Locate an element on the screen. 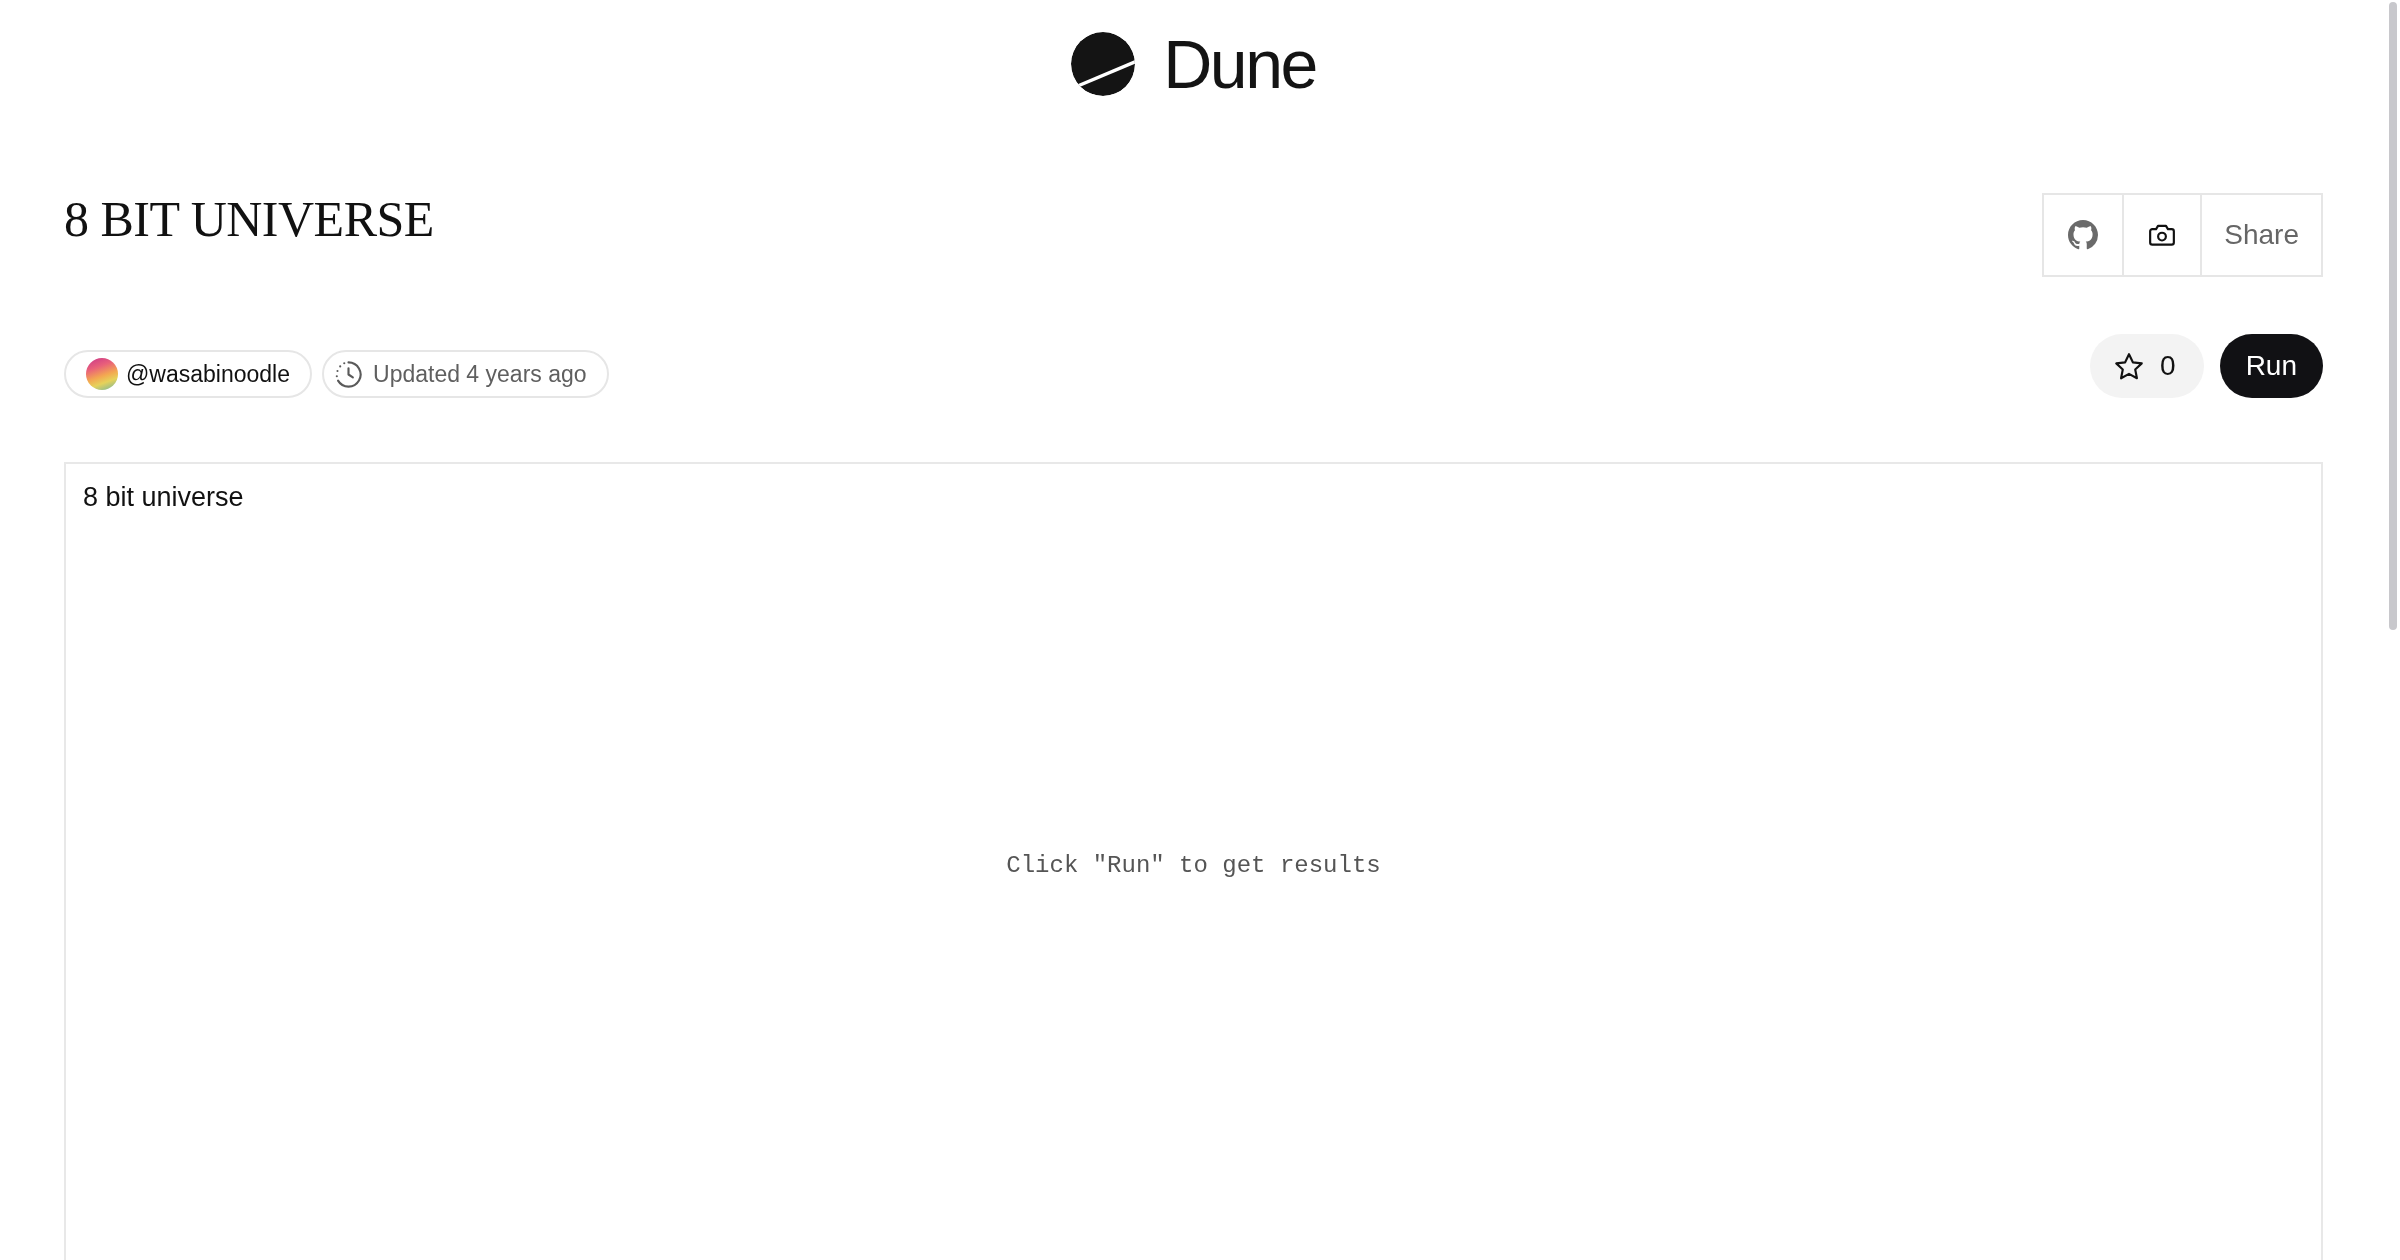 The width and height of the screenshot is (2400, 1260). author-chip: @wasabinoodle is located at coordinates (188, 374).